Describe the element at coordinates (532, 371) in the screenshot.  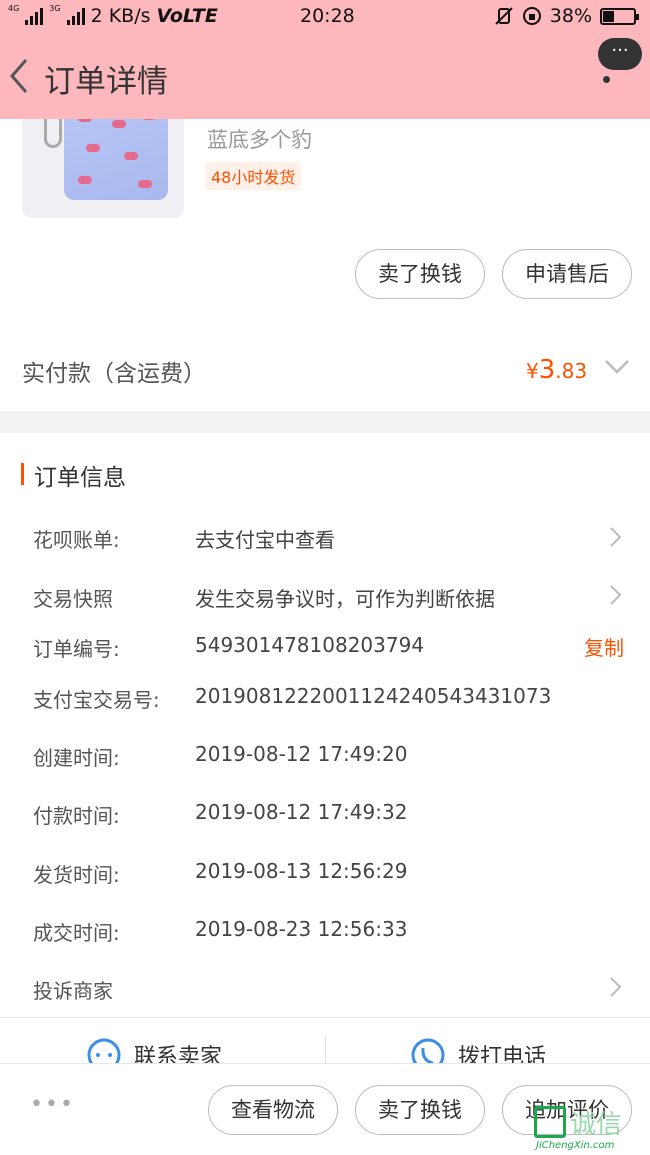
I see `currency-symbol: ¥` at that location.